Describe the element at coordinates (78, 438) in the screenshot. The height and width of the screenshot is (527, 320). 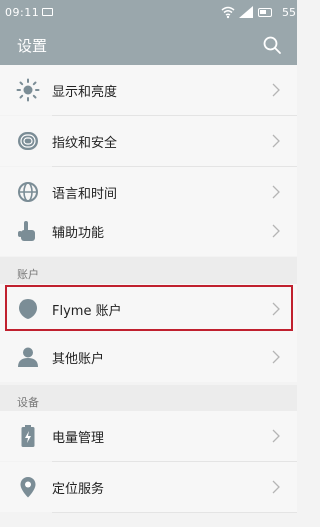
I see `settings-item-label: 电量管理` at that location.